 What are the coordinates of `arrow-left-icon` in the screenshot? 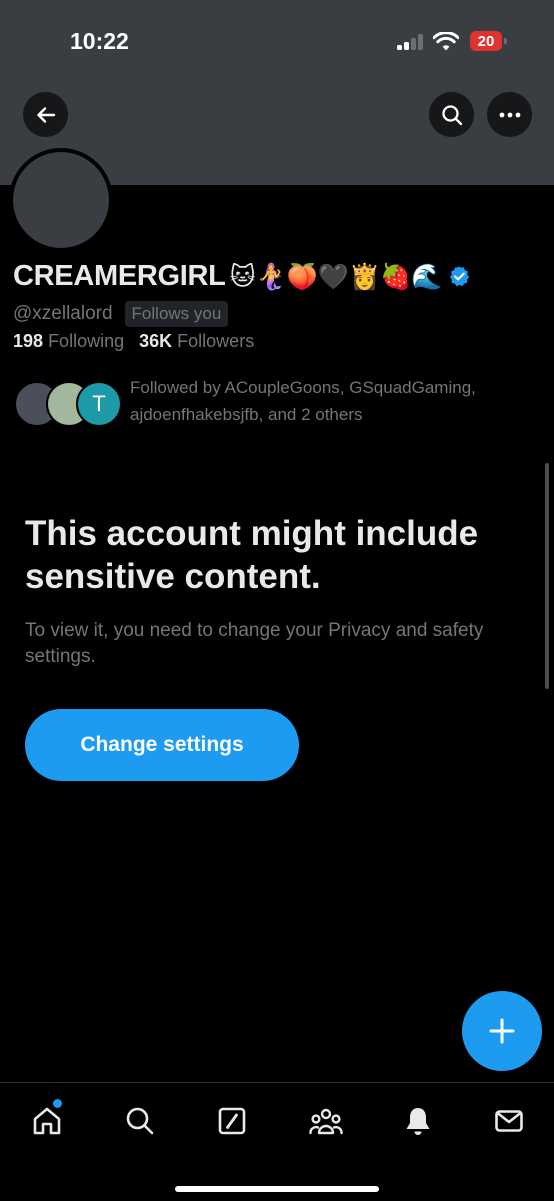 It's located at (45, 114).